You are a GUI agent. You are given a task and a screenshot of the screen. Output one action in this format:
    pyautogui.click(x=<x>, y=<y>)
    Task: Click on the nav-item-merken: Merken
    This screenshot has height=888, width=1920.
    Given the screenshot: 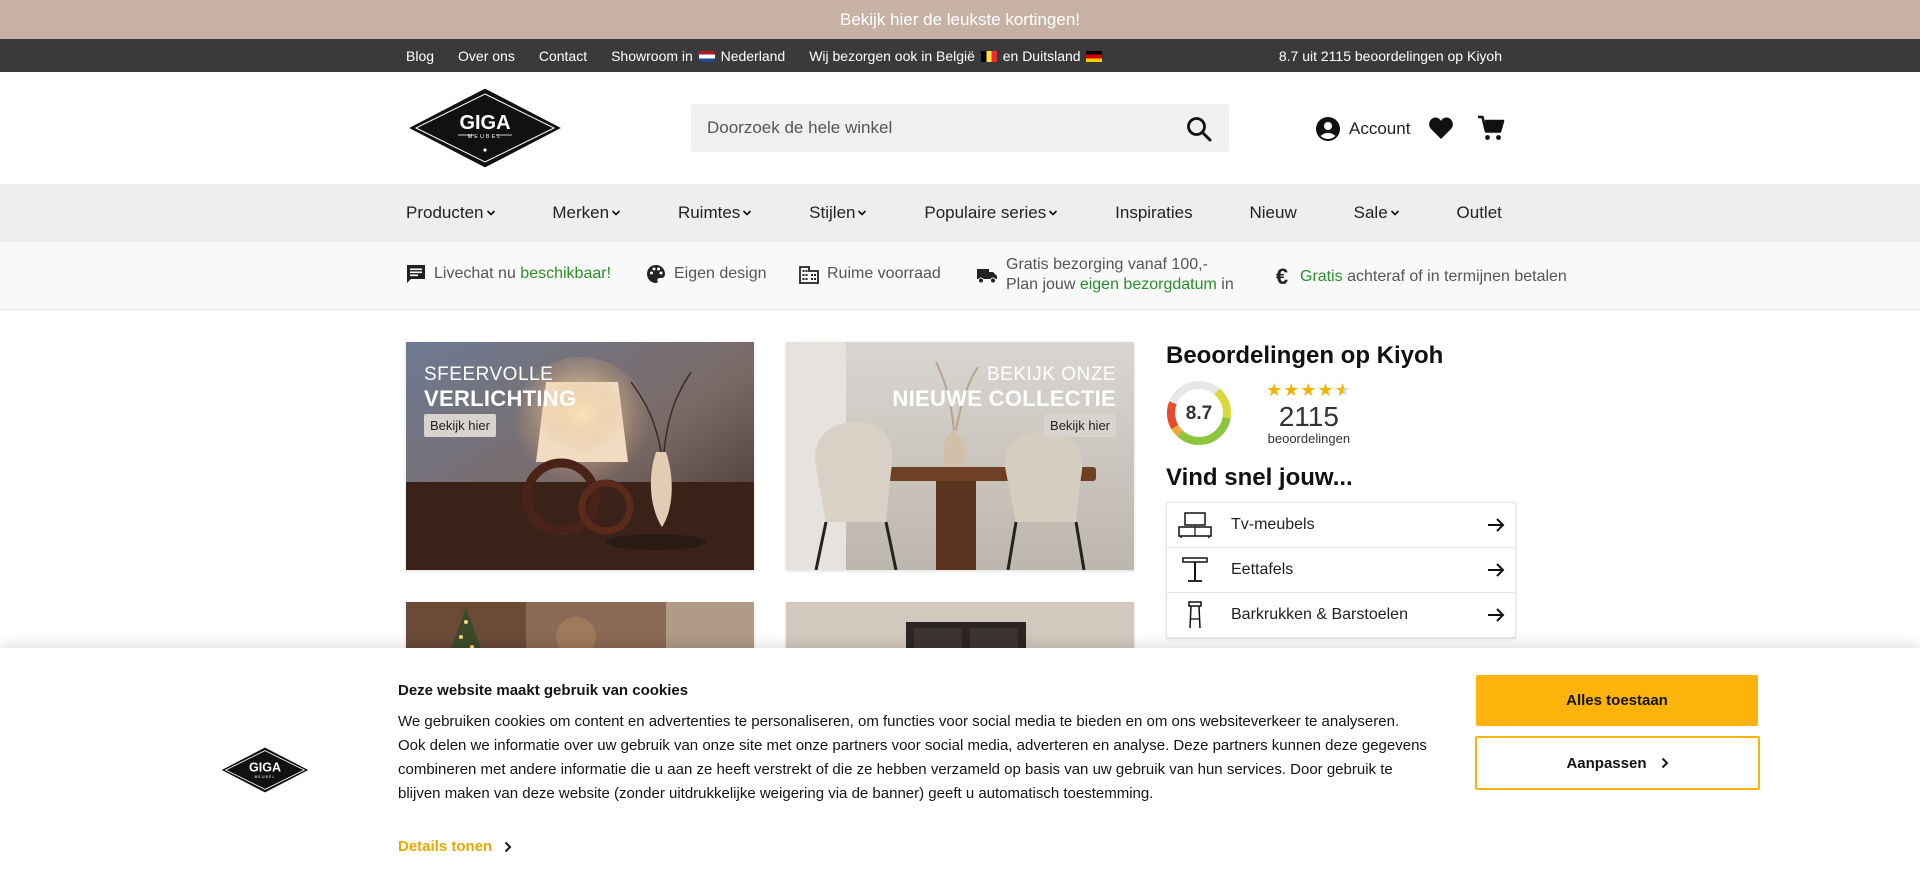 What is the action you would take?
    pyautogui.click(x=586, y=213)
    